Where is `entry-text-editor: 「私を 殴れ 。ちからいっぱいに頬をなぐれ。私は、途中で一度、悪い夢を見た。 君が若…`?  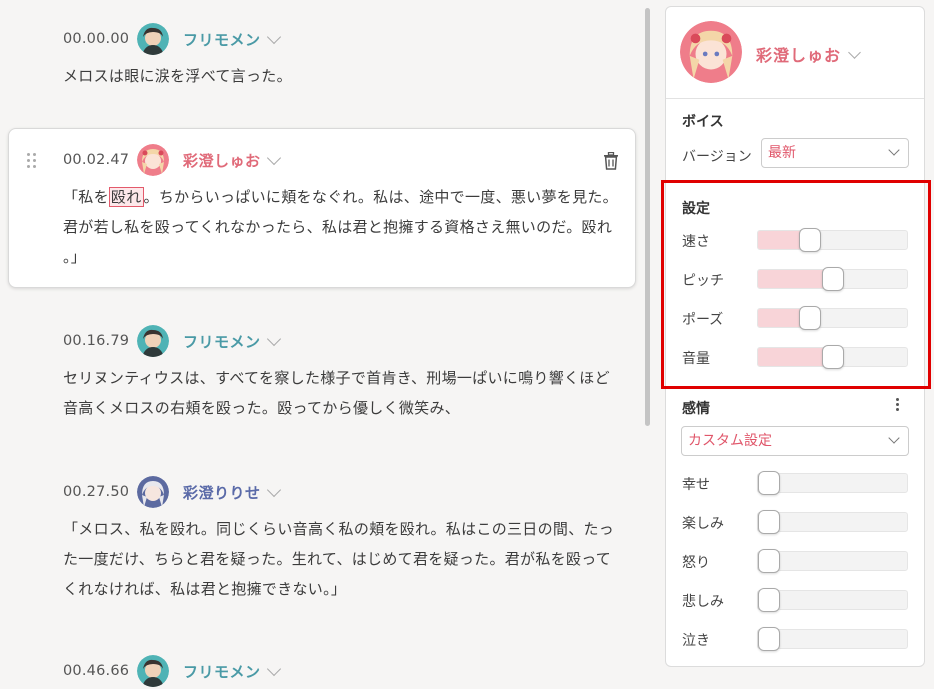
entry-text-editor: 「私を 殴れ 。ちからいっぱいに頬をなぐれ。私は、途中で一度、悪い夢を見た。 君が若… is located at coordinates (348, 227).